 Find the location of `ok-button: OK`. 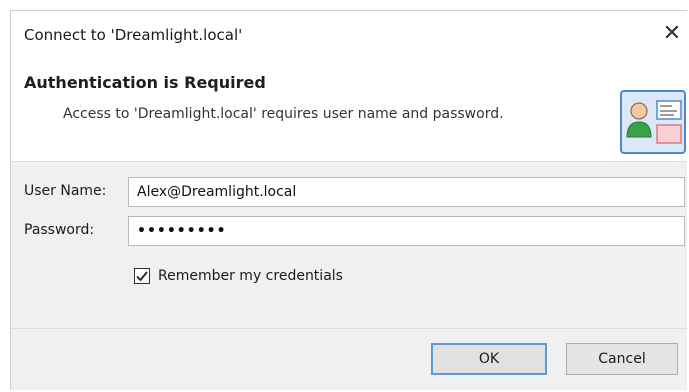

ok-button: OK is located at coordinates (489, 359).